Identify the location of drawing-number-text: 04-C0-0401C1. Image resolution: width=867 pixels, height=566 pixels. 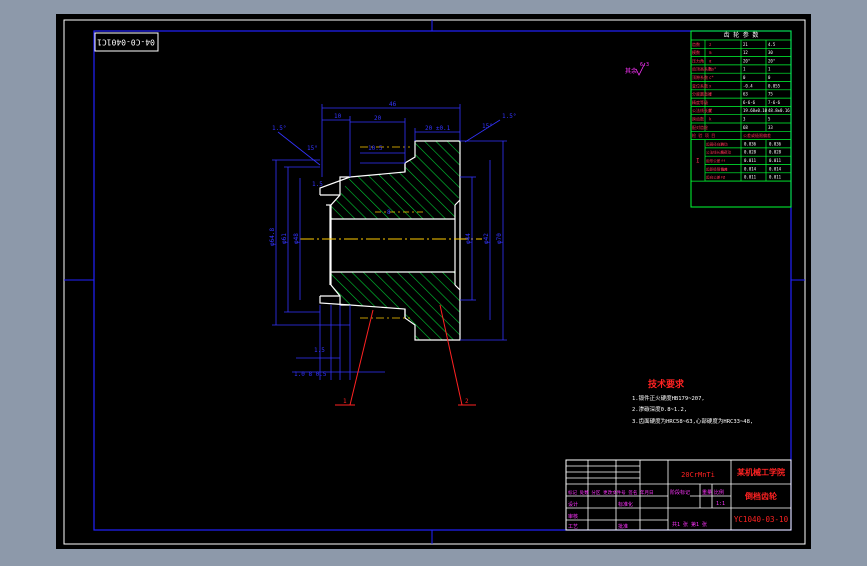
(126, 42).